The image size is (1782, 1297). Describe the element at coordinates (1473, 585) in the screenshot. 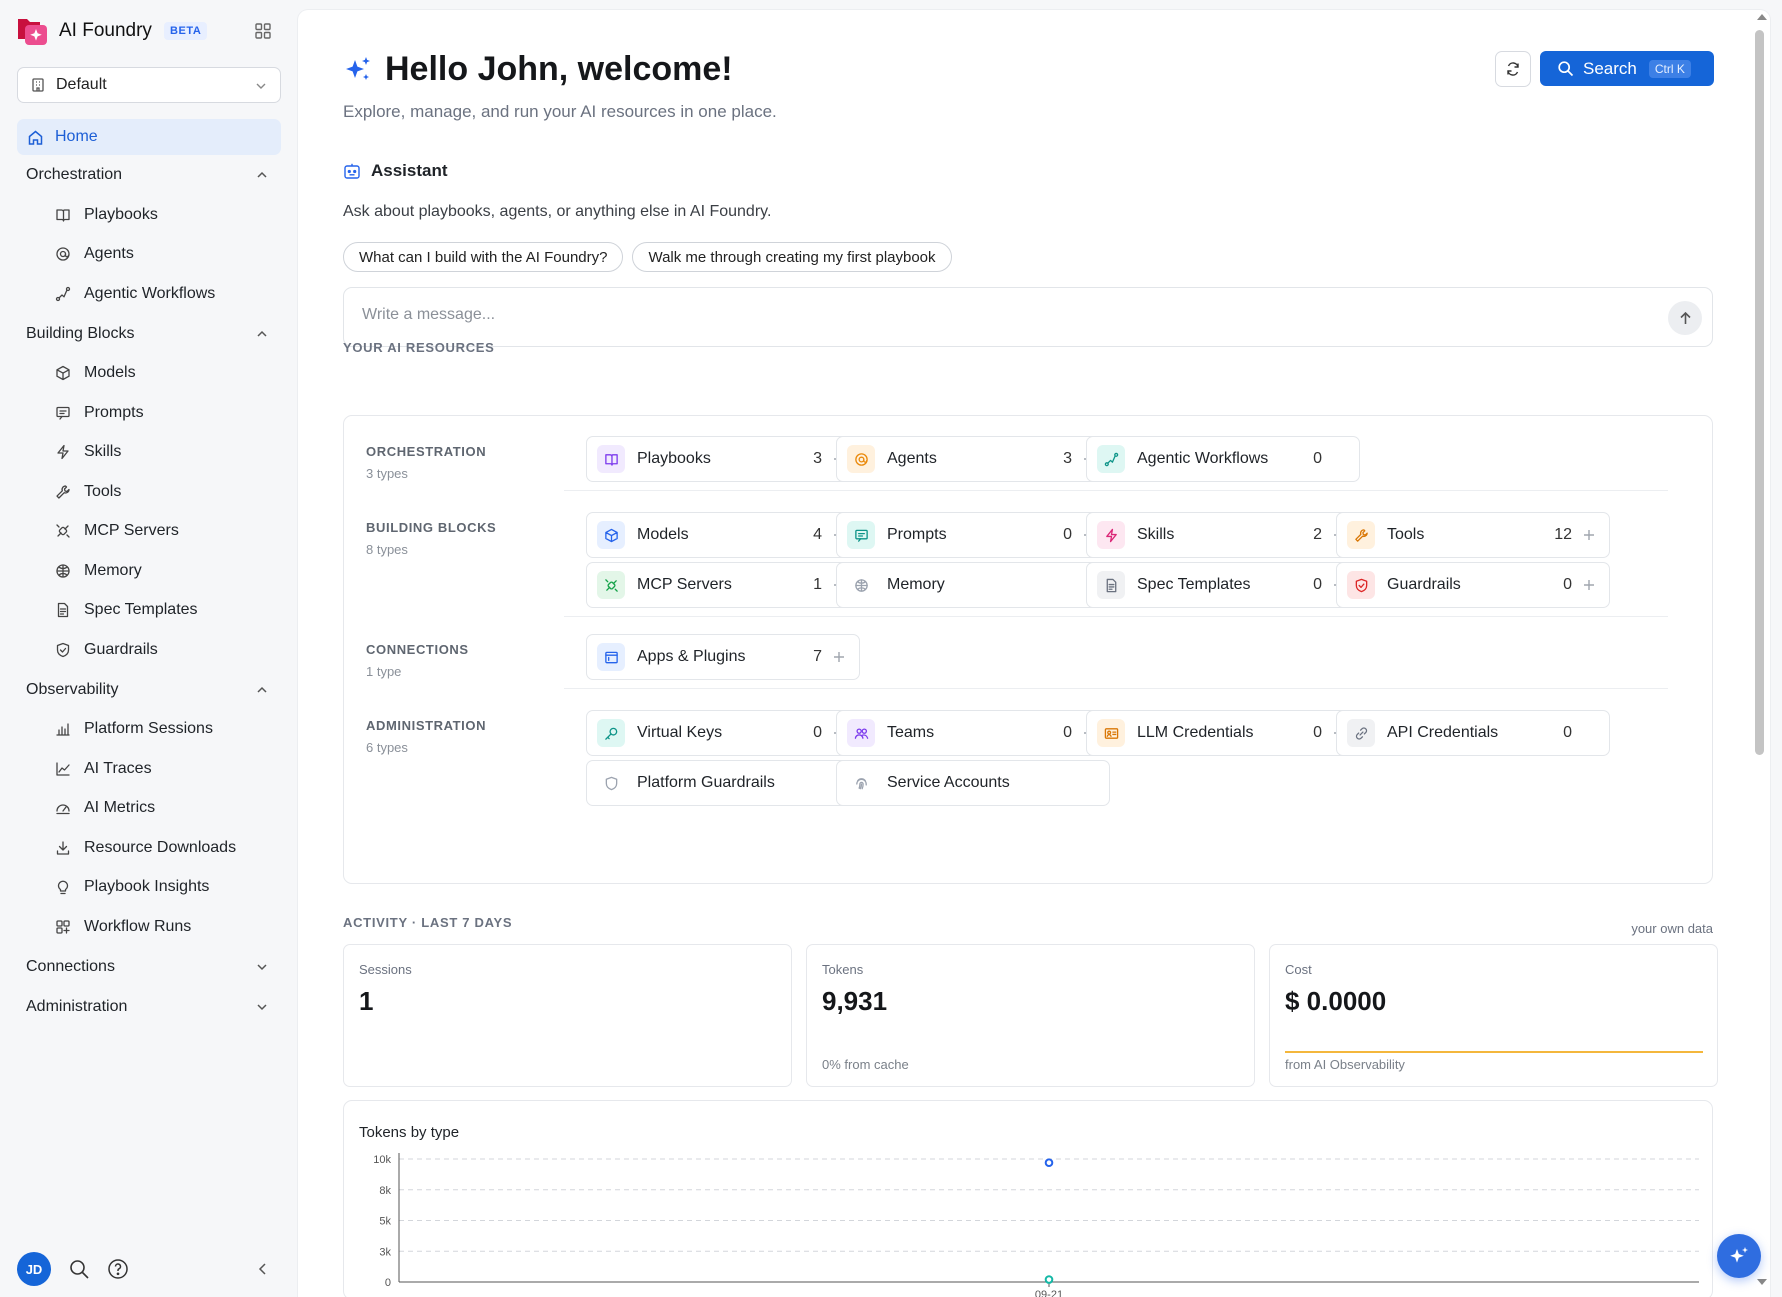

I see `resource-card-guardrails: Guardrails 0` at that location.